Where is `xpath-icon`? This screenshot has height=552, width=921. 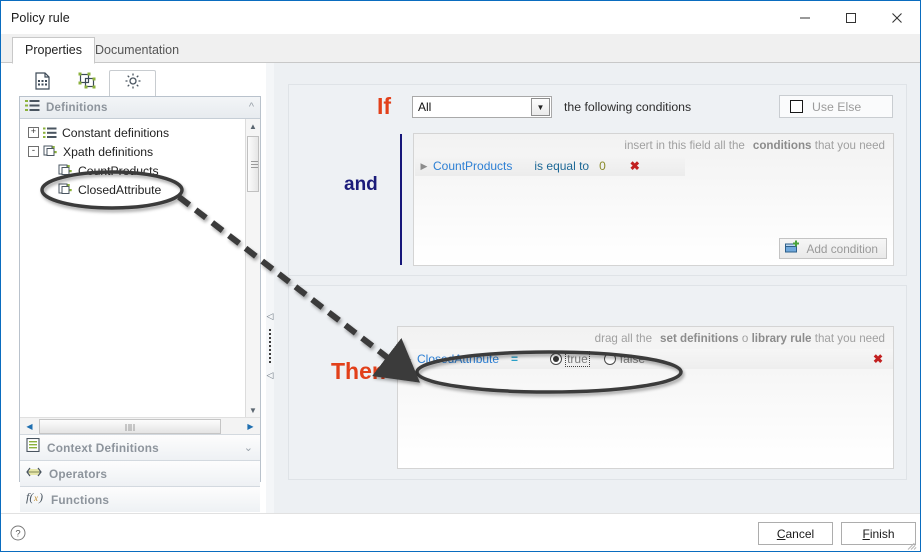 xpath-icon is located at coordinates (50, 151).